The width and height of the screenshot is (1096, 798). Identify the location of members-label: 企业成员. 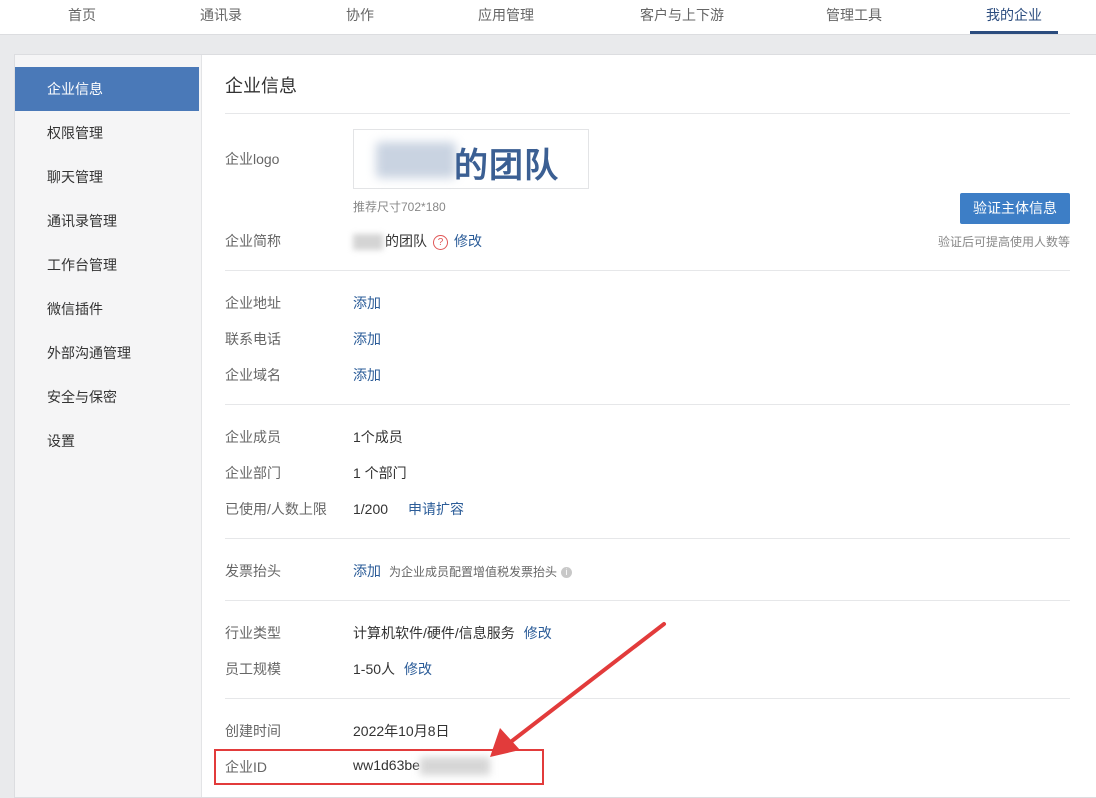
(253, 437).